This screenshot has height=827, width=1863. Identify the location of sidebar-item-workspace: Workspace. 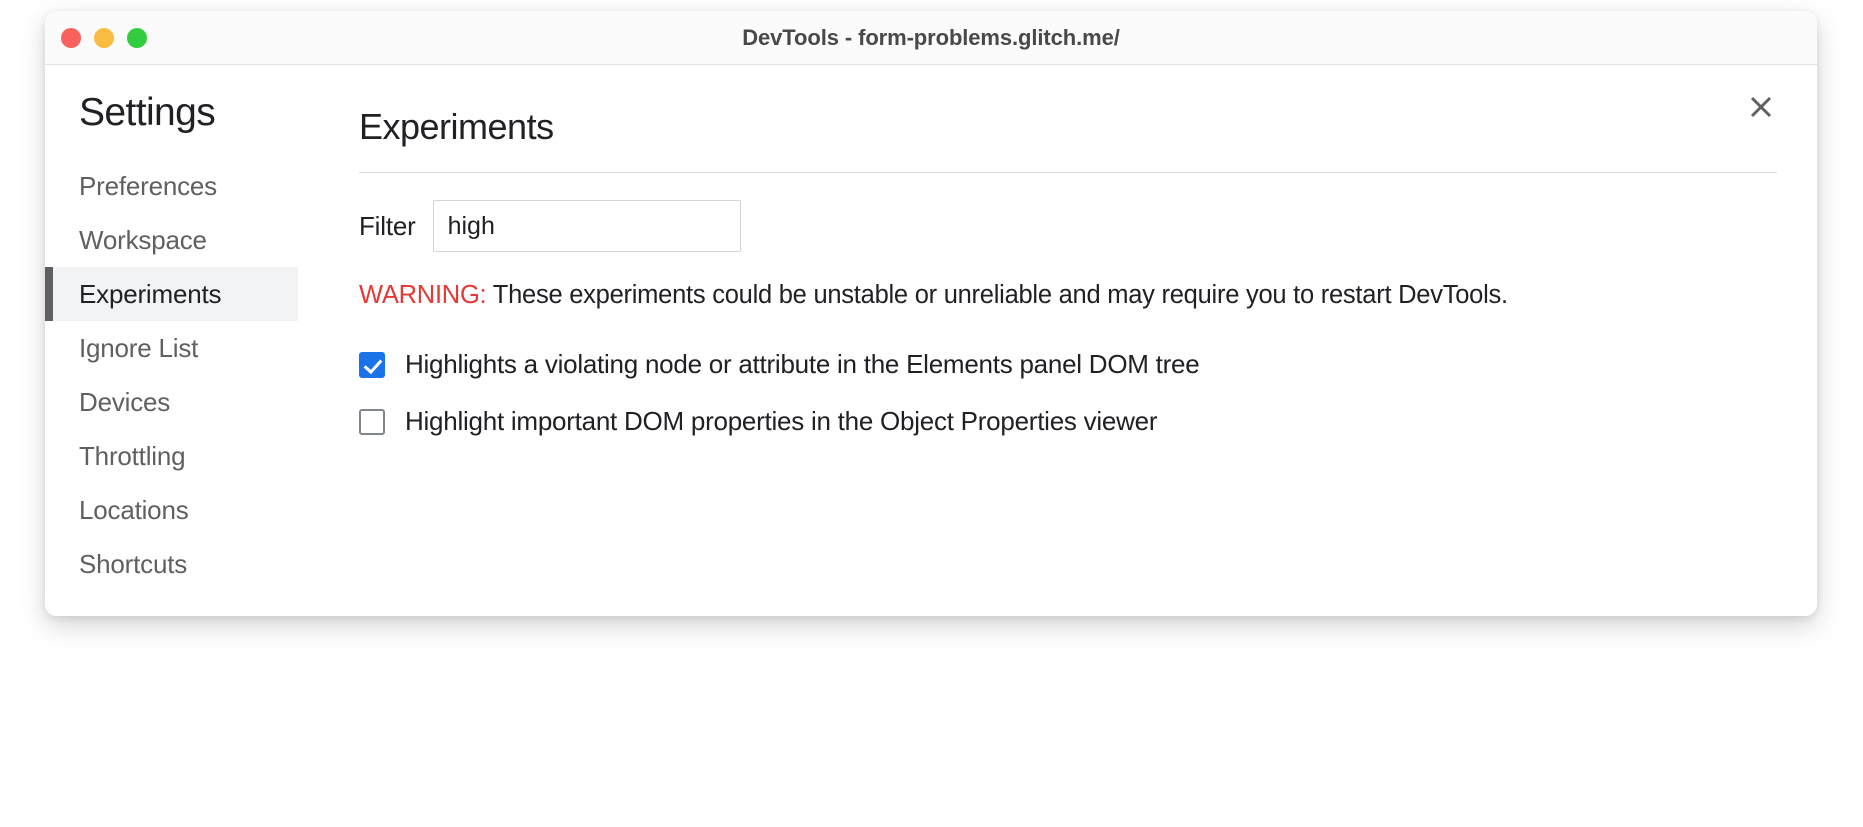
(171, 240).